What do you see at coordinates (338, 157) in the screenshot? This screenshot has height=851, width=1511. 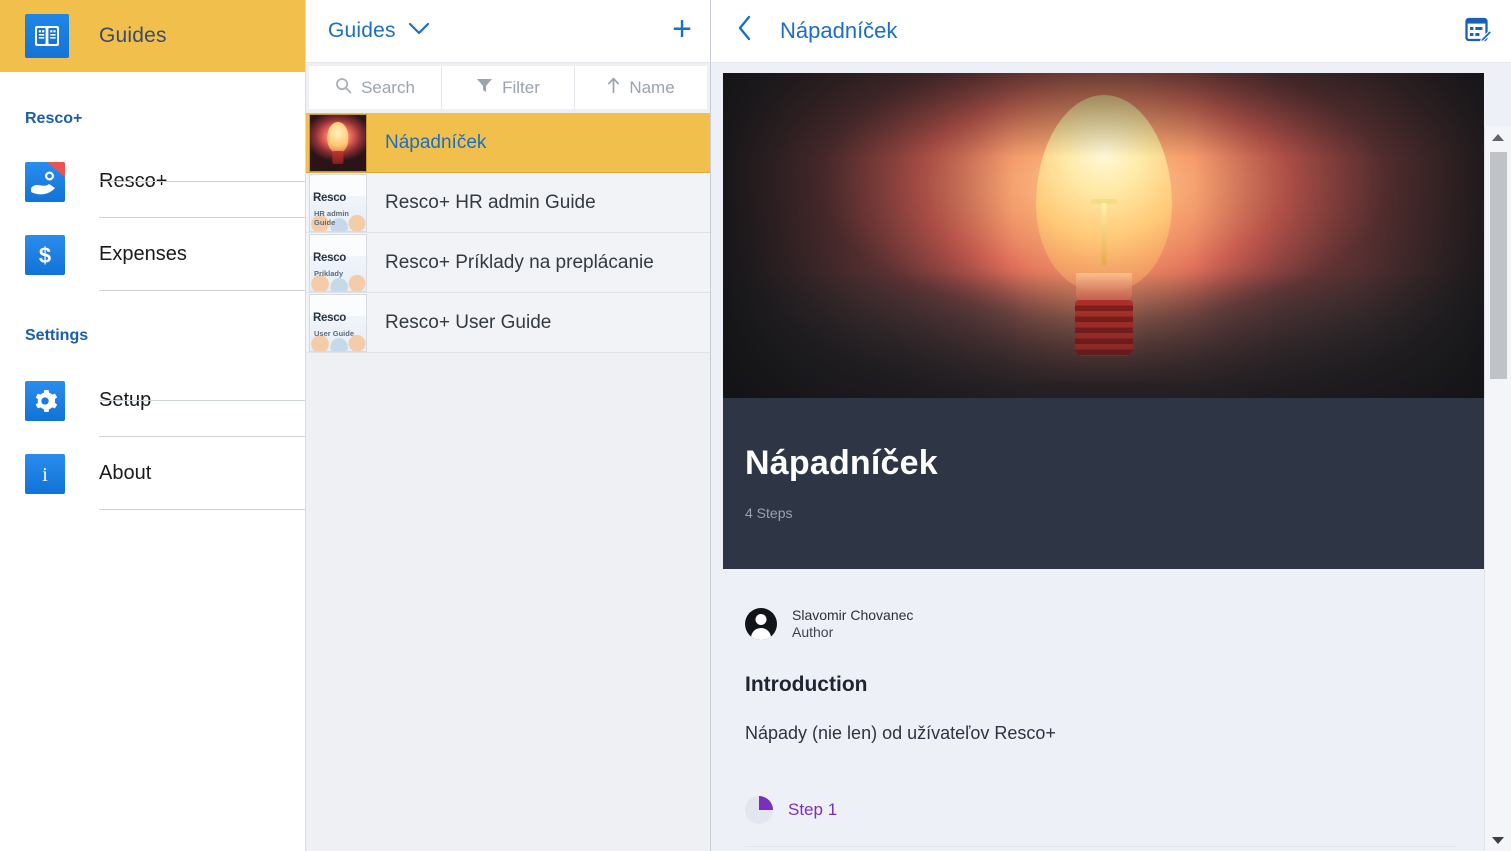 I see `bulb-base` at bounding box center [338, 157].